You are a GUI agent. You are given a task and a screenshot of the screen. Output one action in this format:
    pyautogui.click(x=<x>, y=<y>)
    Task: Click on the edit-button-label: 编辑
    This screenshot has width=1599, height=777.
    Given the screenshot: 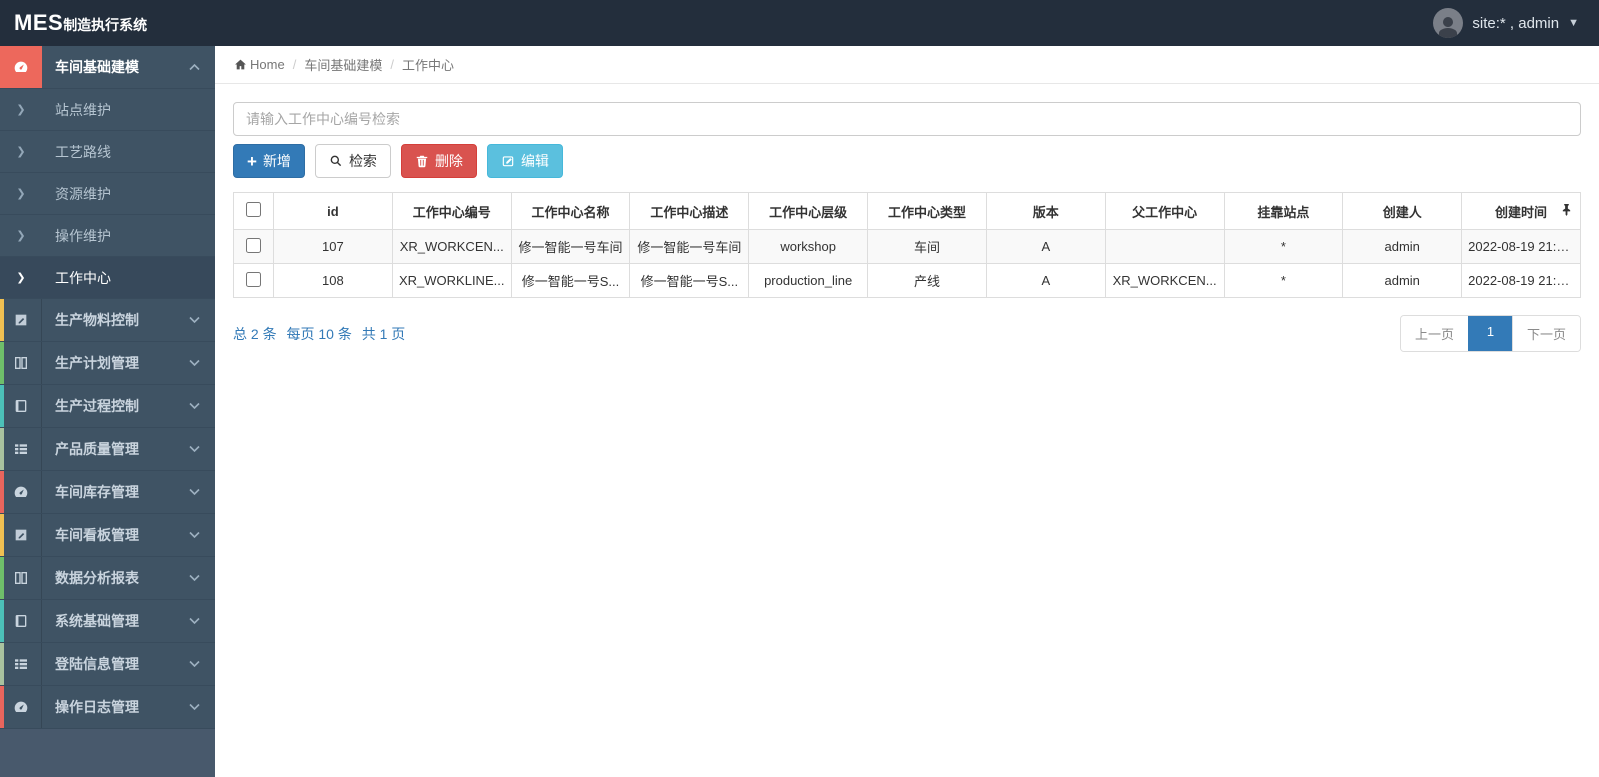 What is the action you would take?
    pyautogui.click(x=534, y=161)
    